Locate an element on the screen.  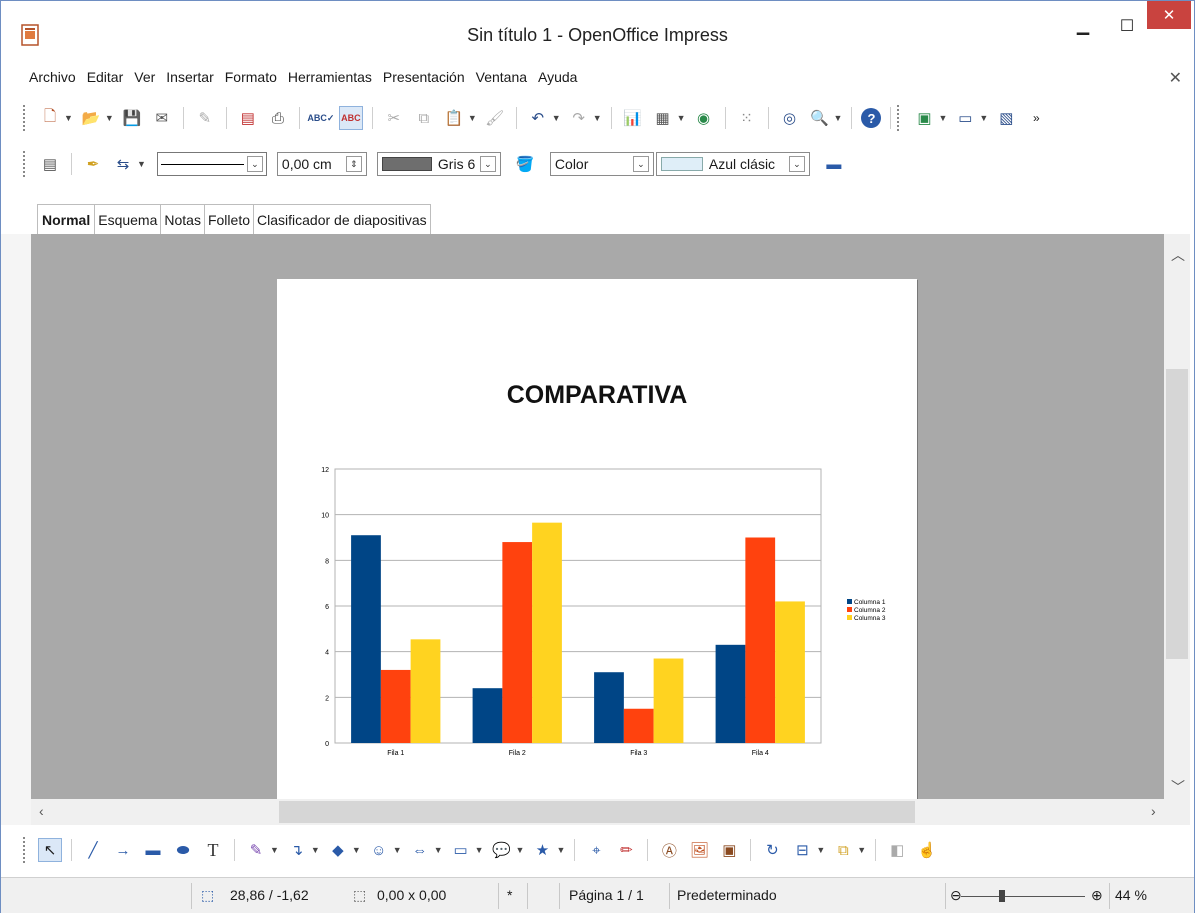
print-icon: ⎙ is located at coordinates (278, 118).